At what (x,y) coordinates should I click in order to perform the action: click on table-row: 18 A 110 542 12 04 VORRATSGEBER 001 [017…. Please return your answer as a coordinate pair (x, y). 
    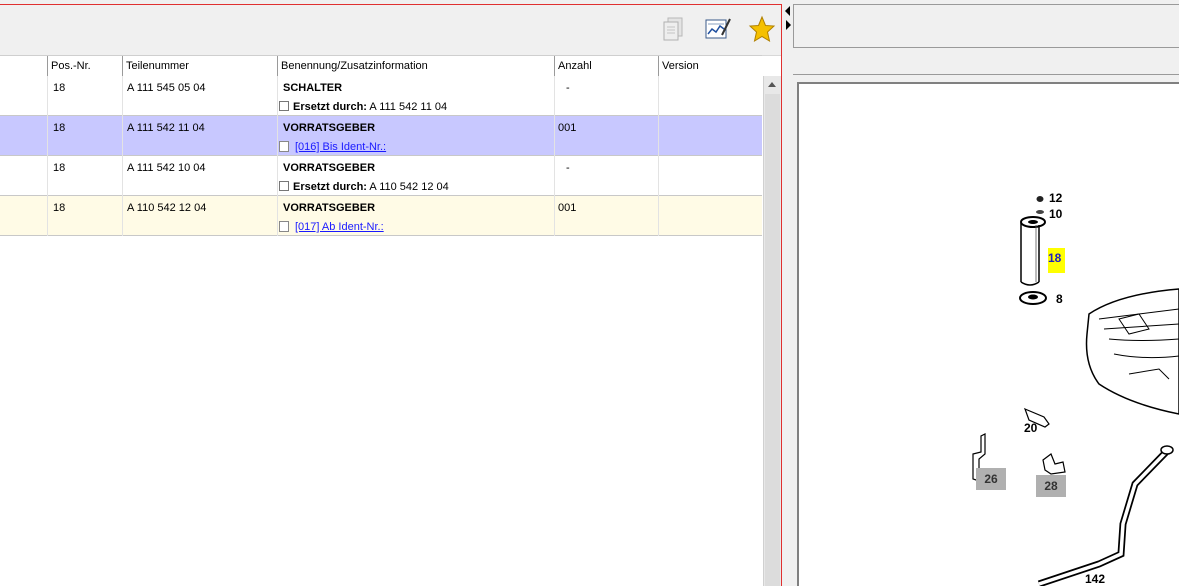
    Looking at the image, I should click on (381, 216).